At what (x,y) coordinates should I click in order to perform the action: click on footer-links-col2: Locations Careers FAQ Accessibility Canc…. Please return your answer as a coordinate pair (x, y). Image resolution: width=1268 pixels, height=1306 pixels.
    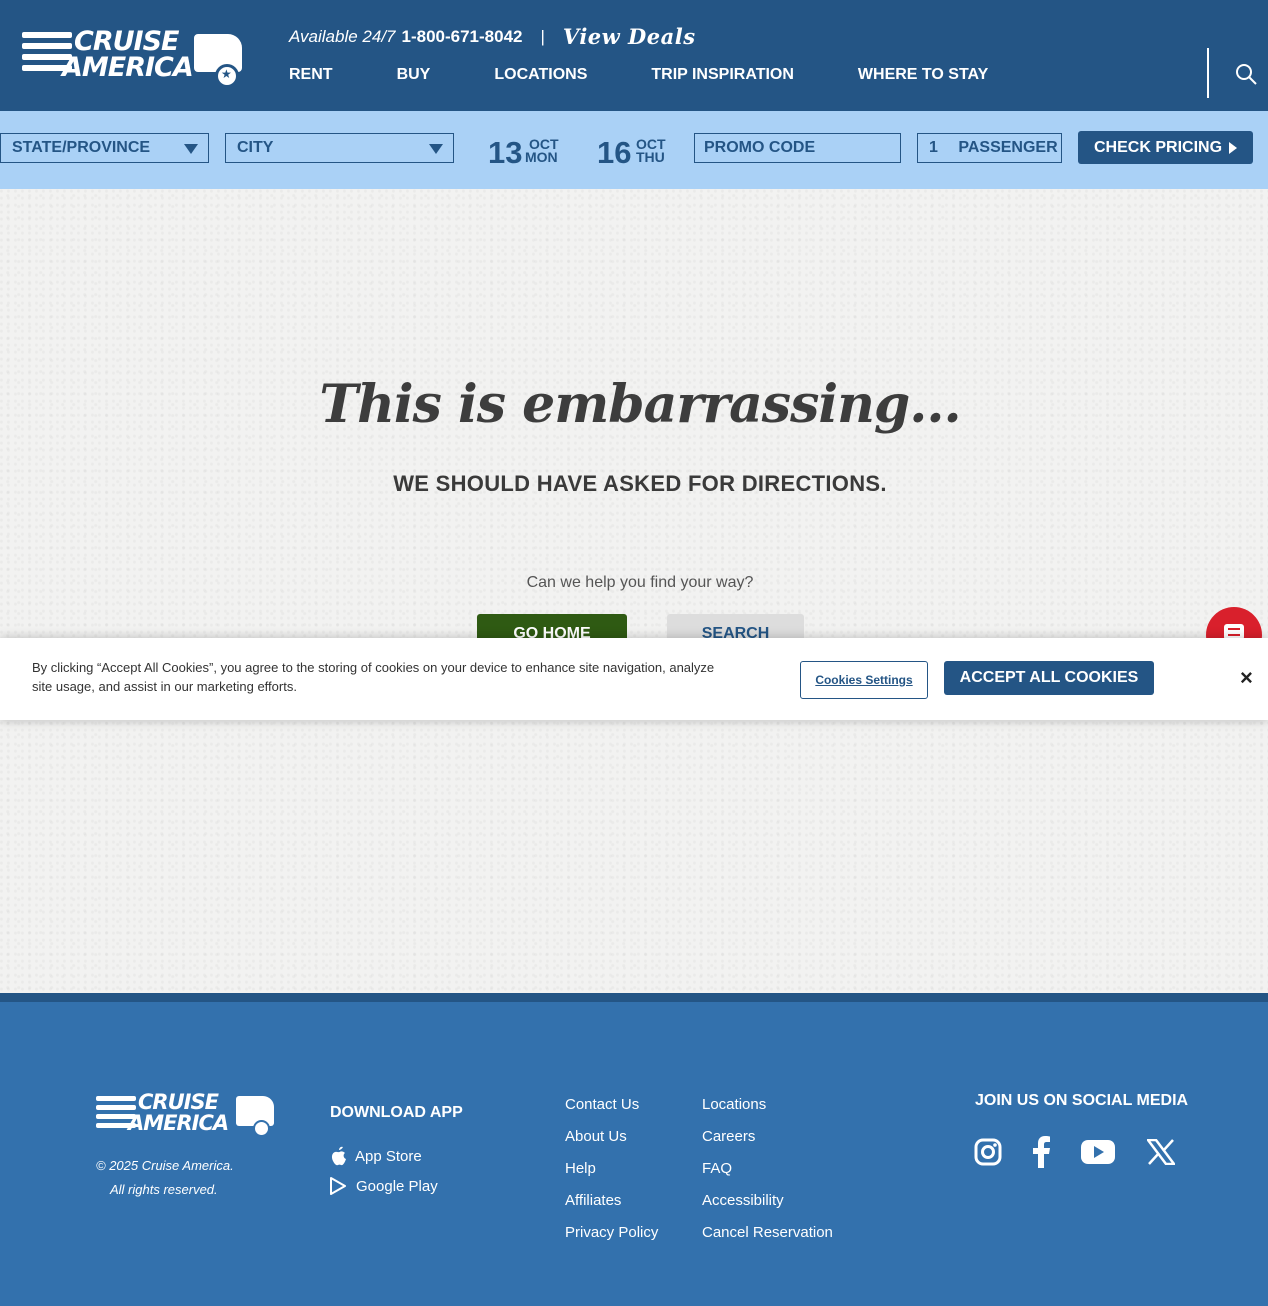
    Looking at the image, I should click on (767, 1176).